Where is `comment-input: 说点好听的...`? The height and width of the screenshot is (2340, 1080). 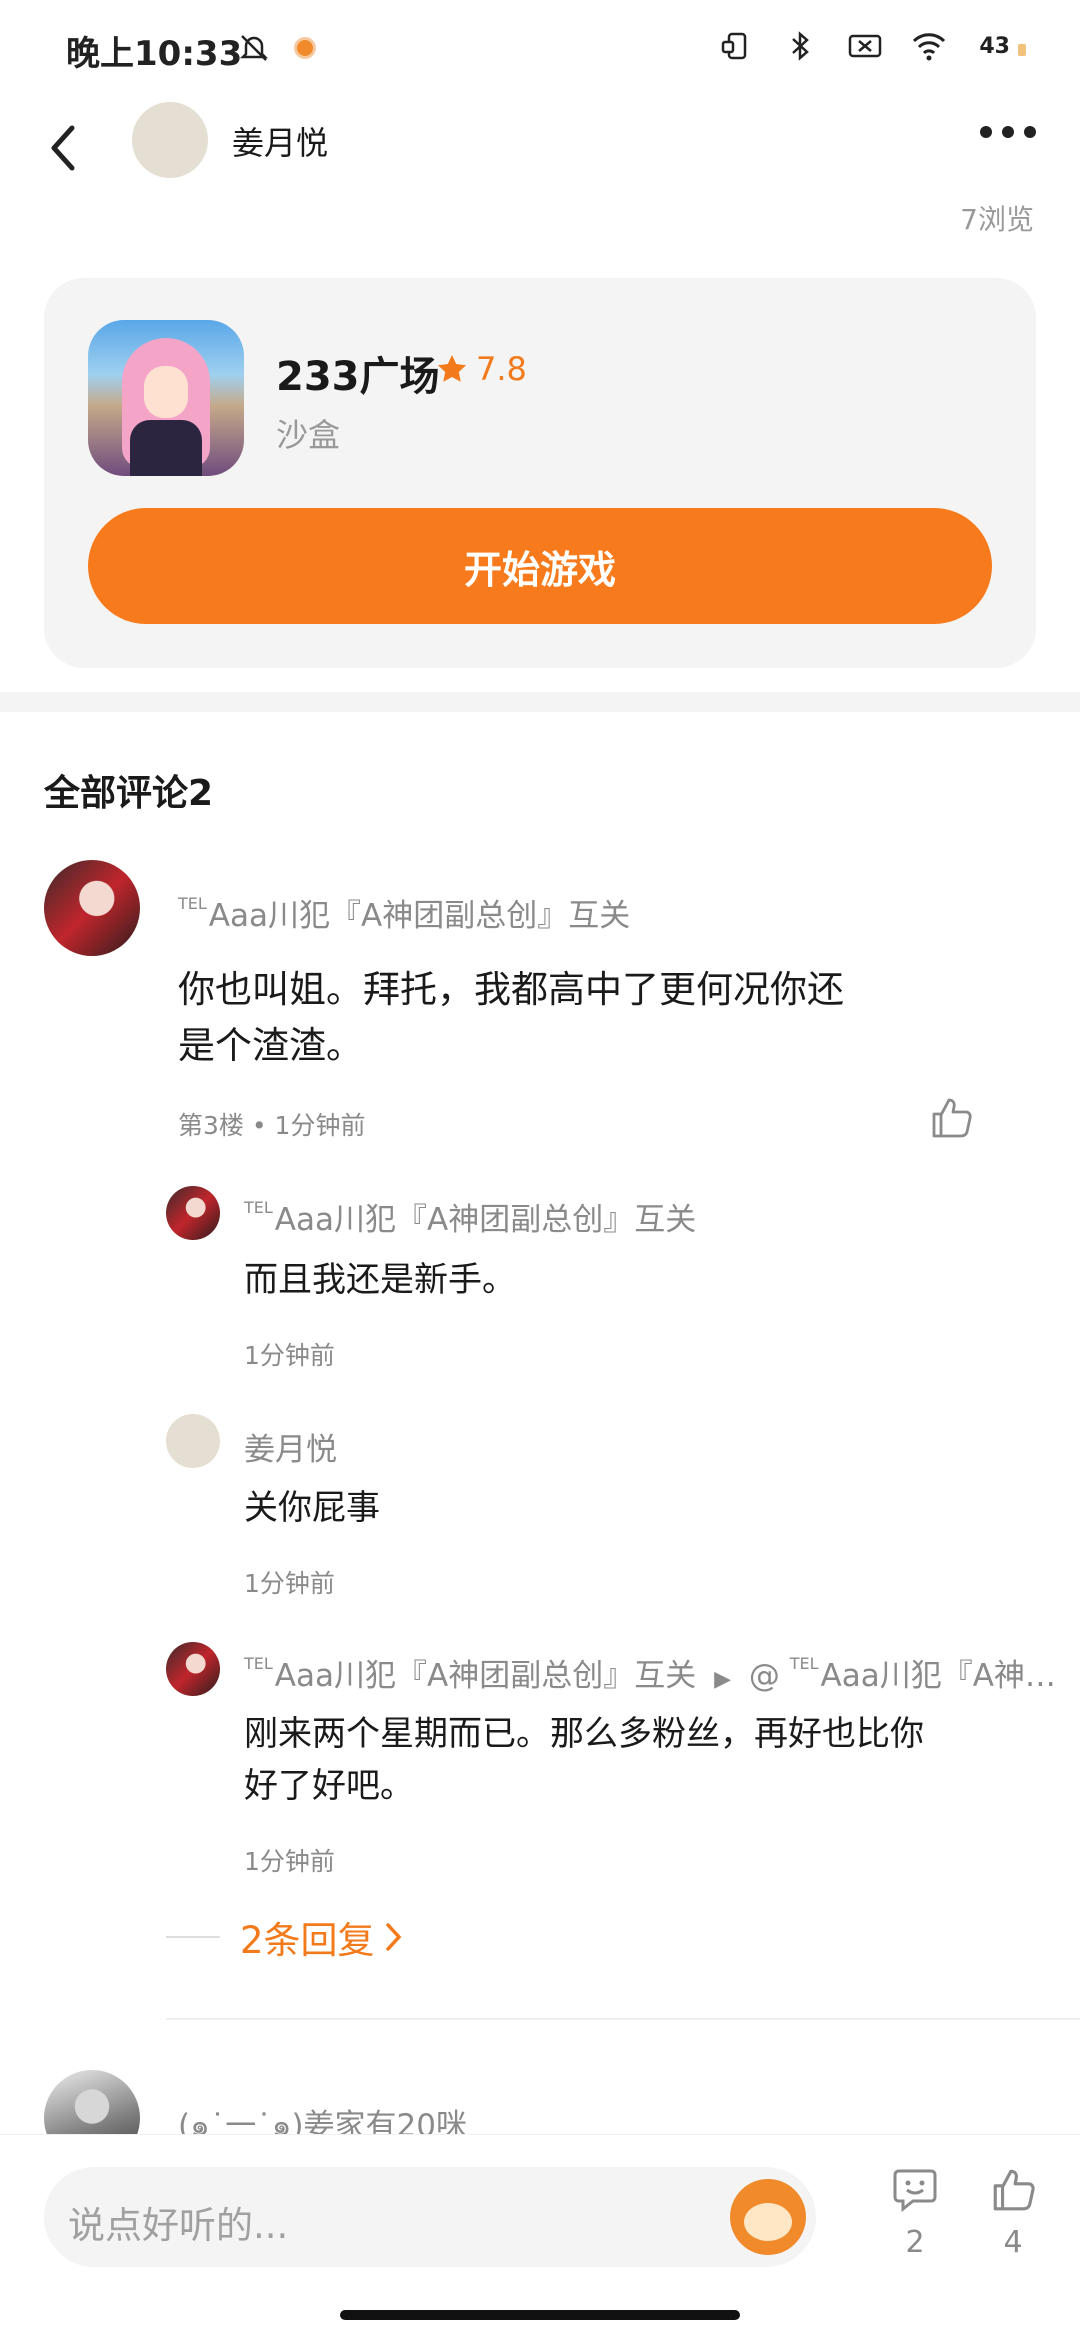
comment-input: 说点好听的... is located at coordinates (430, 2217).